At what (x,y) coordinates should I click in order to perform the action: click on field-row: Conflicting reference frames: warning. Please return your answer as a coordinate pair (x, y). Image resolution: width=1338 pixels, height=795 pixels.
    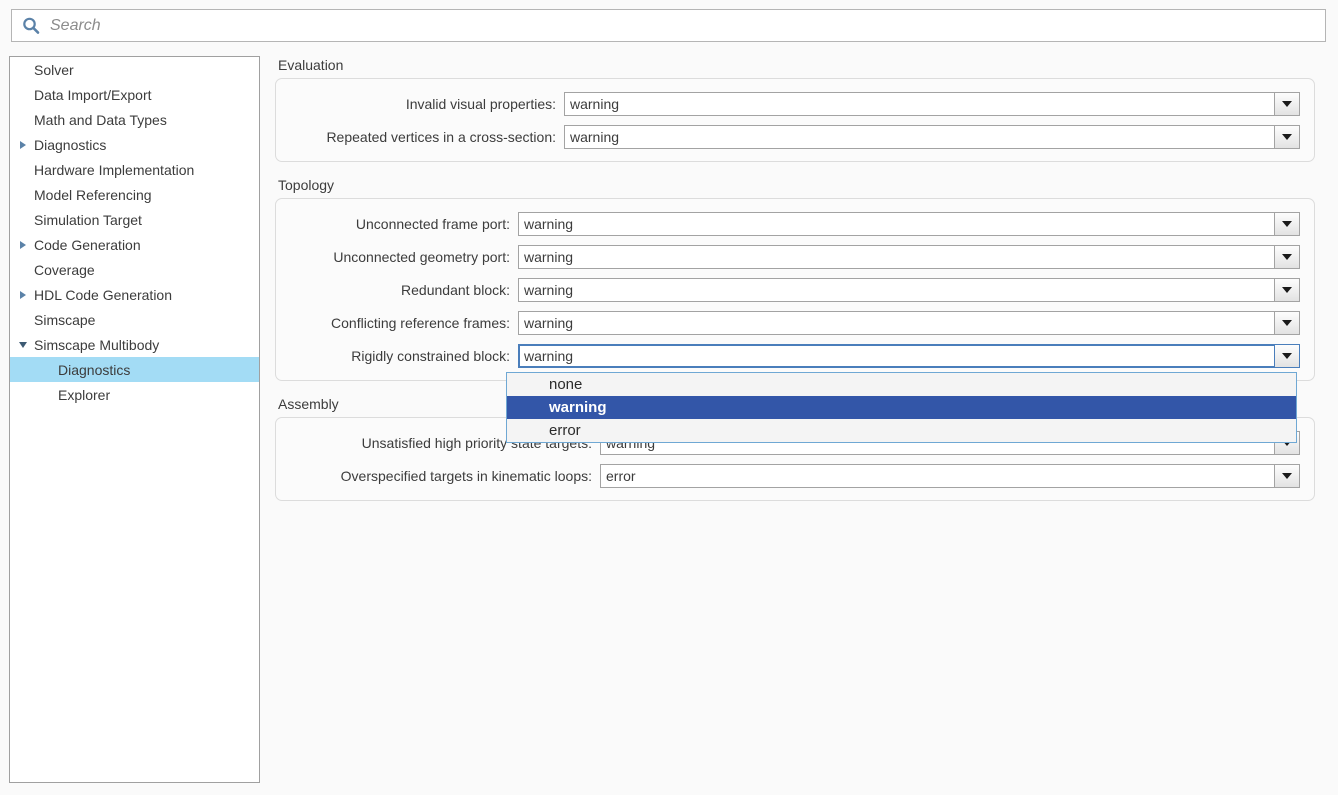
    Looking at the image, I should click on (795, 322).